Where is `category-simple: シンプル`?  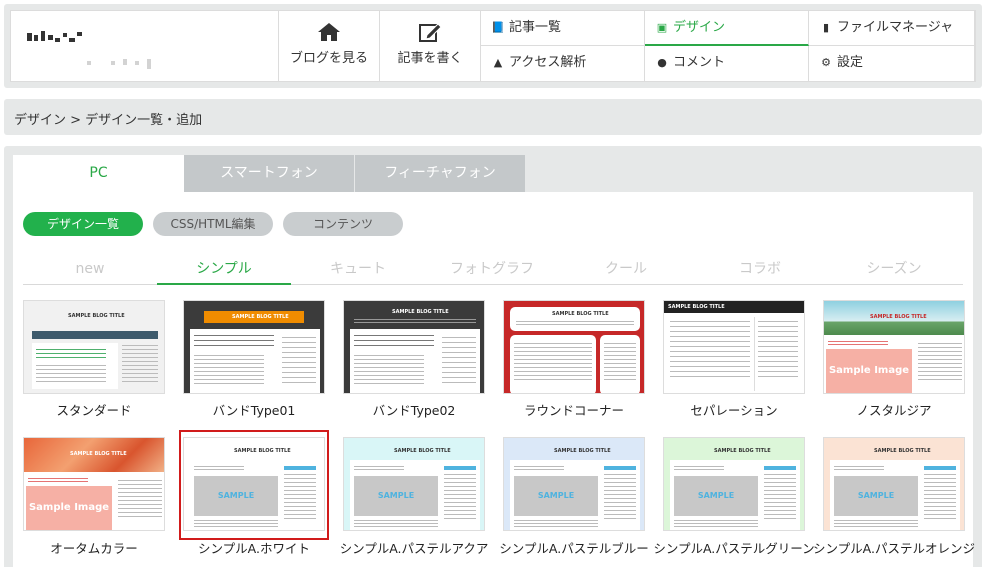
category-simple: シンプル is located at coordinates (224, 269).